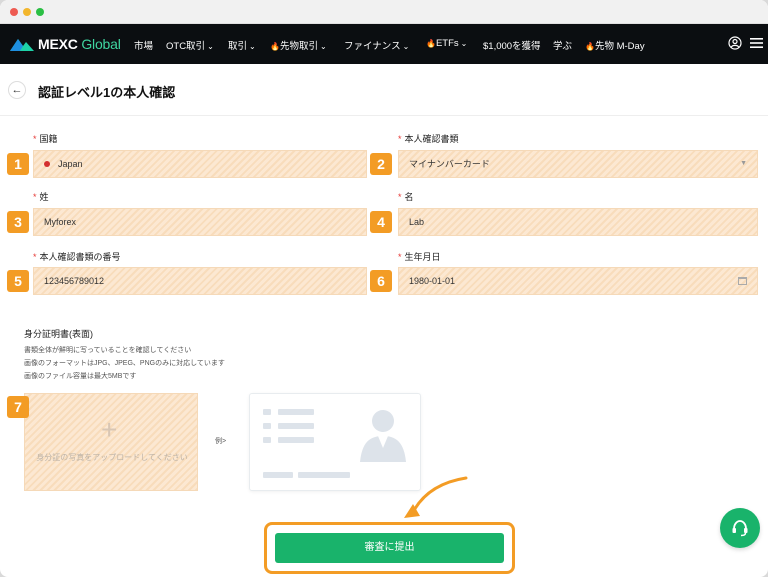  Describe the element at coordinates (384, 12) in the screenshot. I see `title-bar` at that location.